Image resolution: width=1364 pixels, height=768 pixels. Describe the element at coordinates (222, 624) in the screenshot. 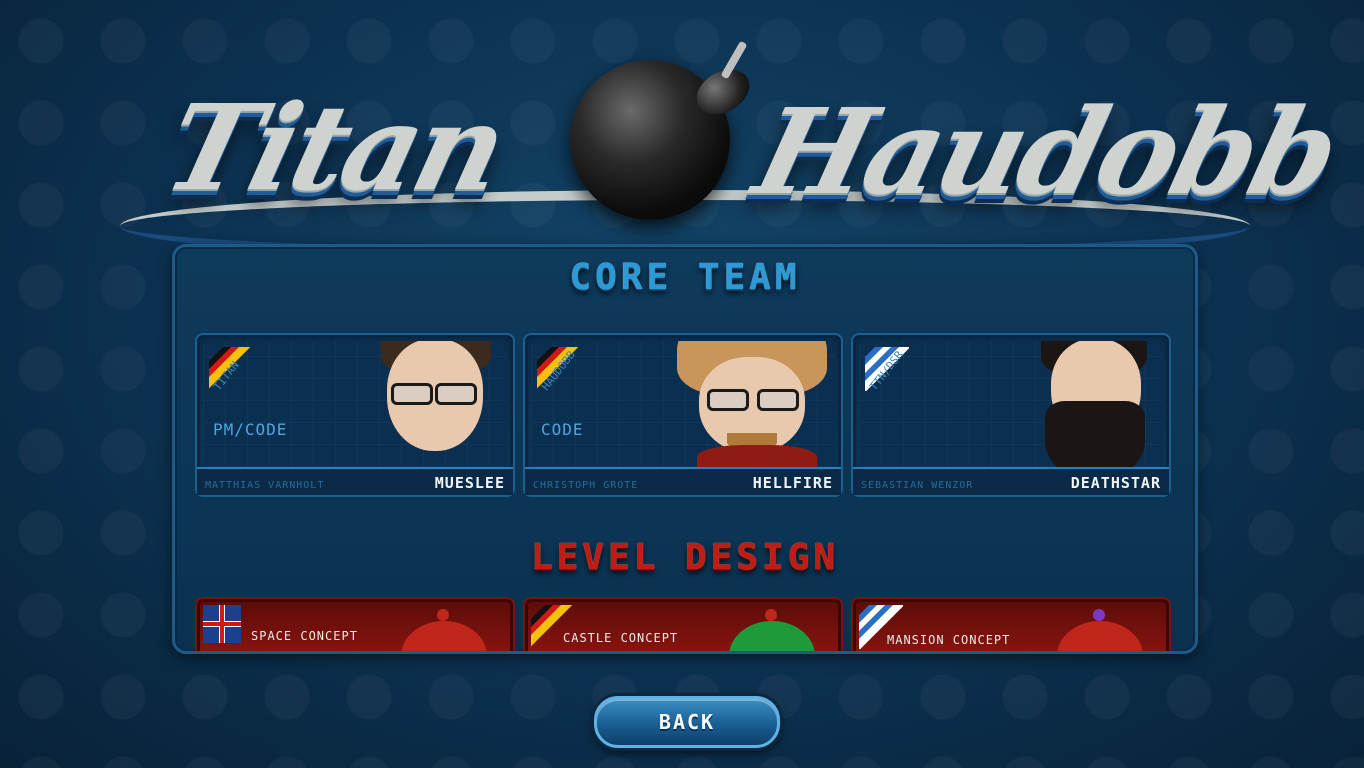

I see `uk-flag-icon` at that location.